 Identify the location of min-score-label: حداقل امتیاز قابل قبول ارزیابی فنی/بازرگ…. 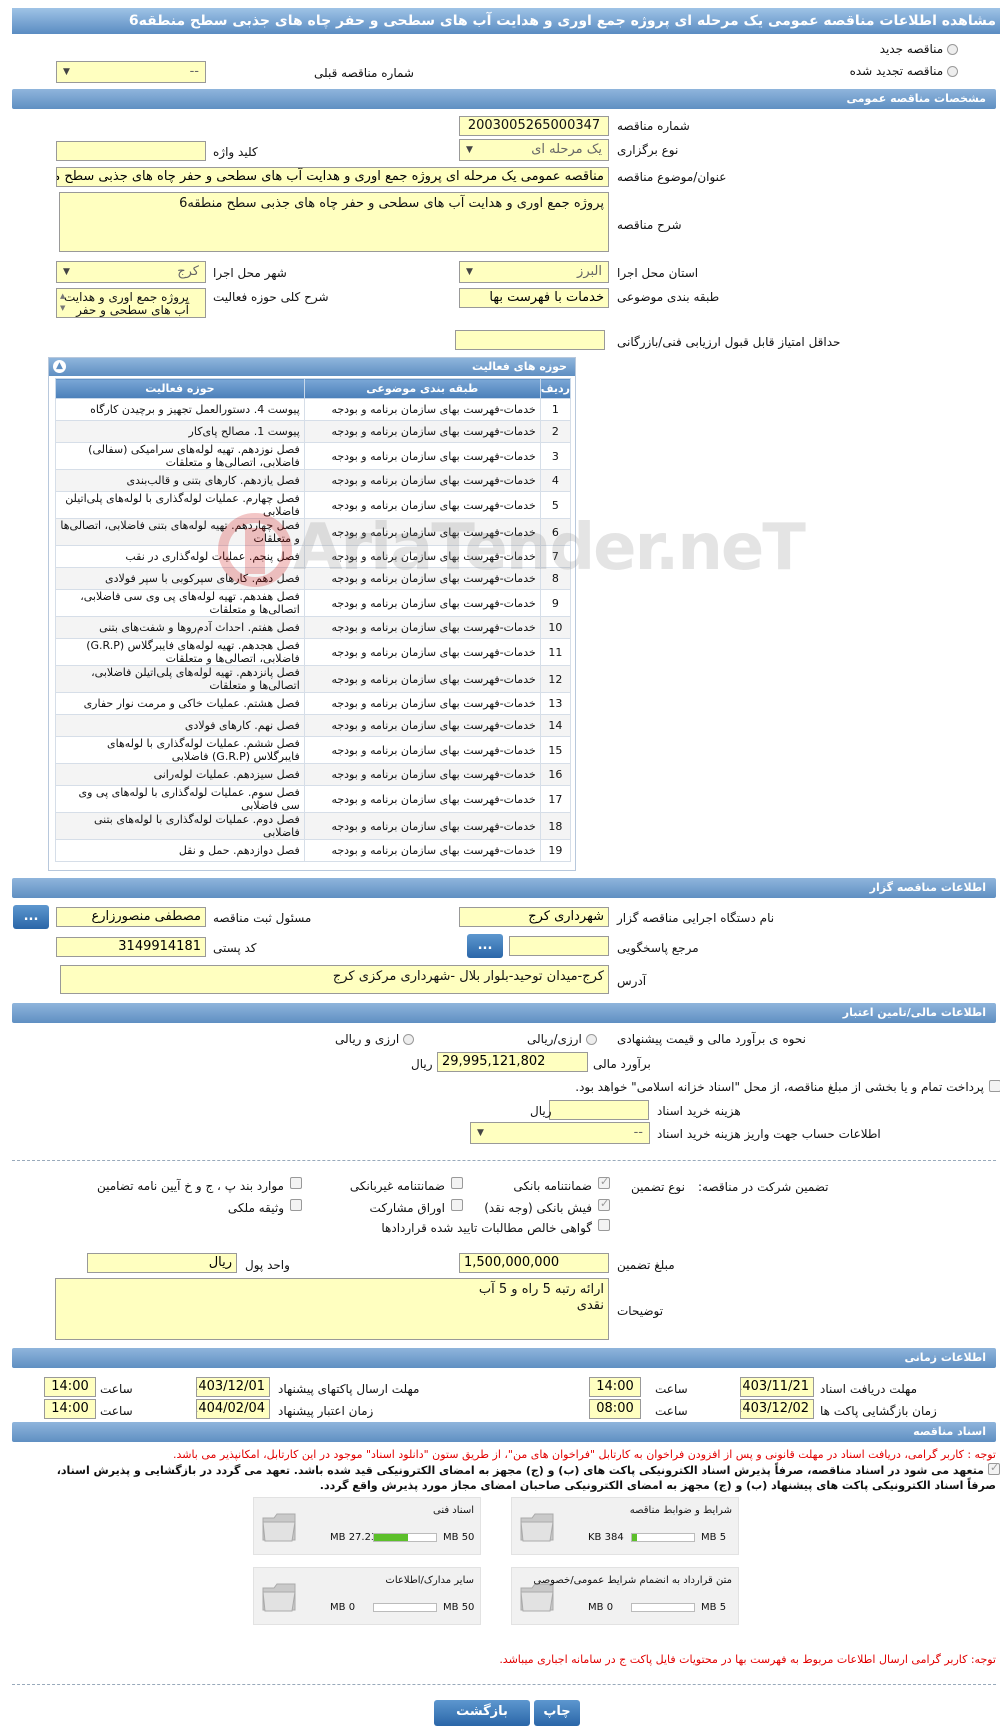
(729, 342).